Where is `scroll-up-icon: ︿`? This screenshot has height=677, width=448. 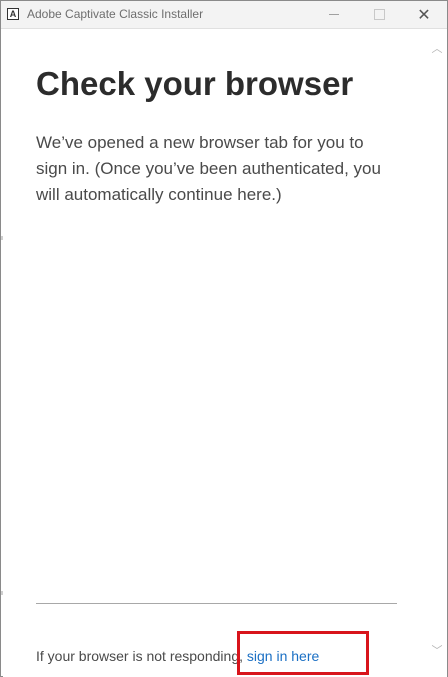 scroll-up-icon: ︿ is located at coordinates (437, 49).